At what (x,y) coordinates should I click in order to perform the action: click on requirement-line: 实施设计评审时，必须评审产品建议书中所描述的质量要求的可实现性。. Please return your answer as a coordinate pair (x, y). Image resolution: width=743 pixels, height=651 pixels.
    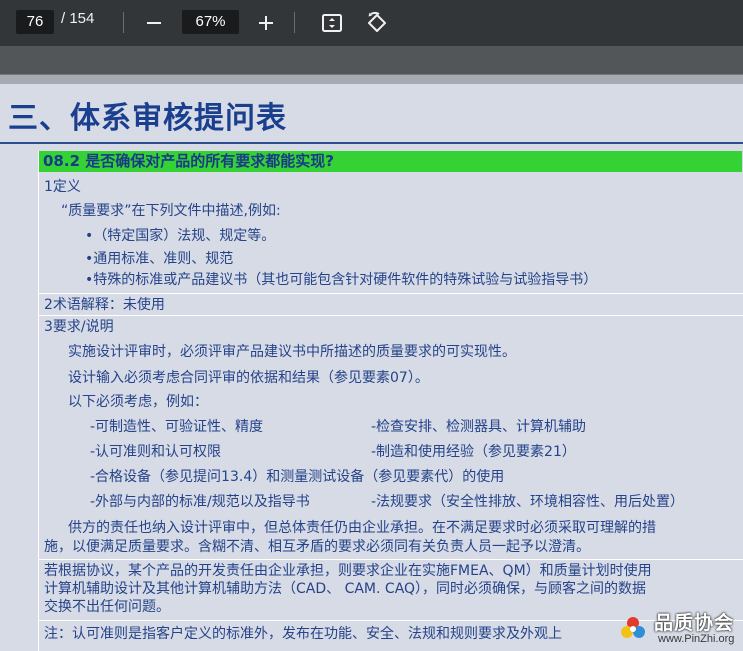
    Looking at the image, I should click on (292, 352).